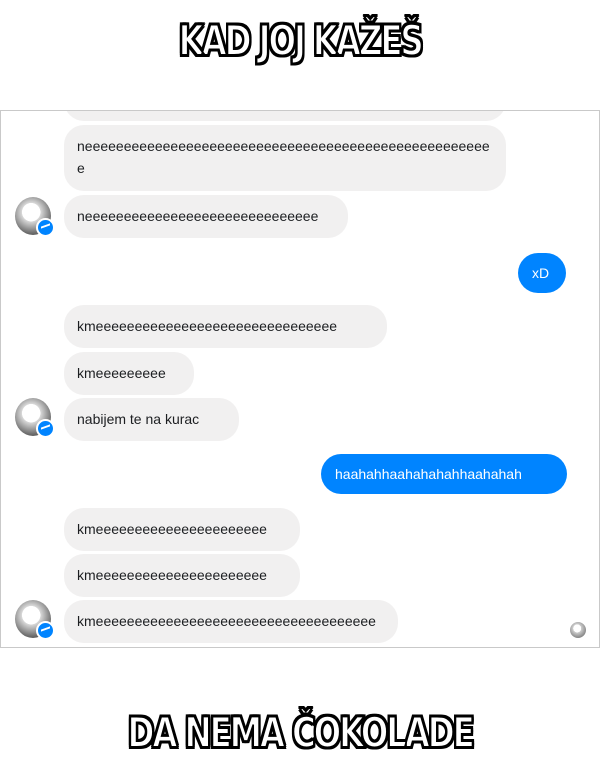 Image resolution: width=600 pixels, height=771 pixels. Describe the element at coordinates (129, 373) in the screenshot. I see `message-bubble-incoming: kmeeeeeeeee` at that location.